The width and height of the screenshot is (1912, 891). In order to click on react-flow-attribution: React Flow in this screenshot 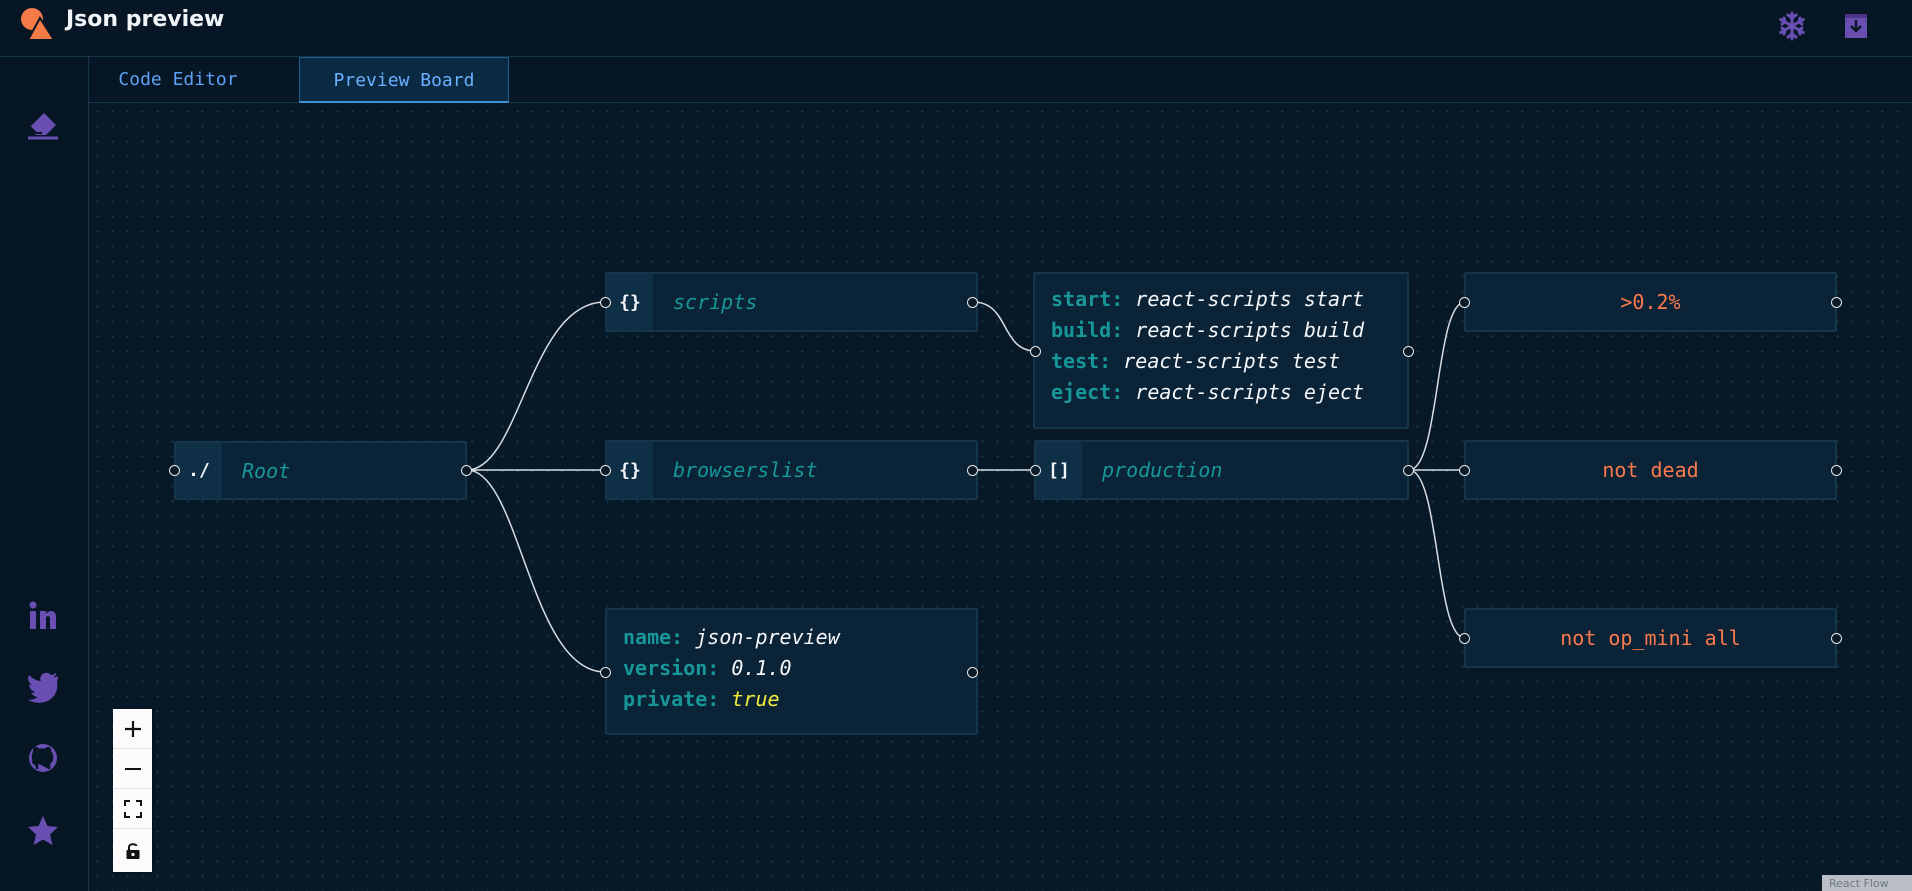, I will do `click(1867, 883)`.